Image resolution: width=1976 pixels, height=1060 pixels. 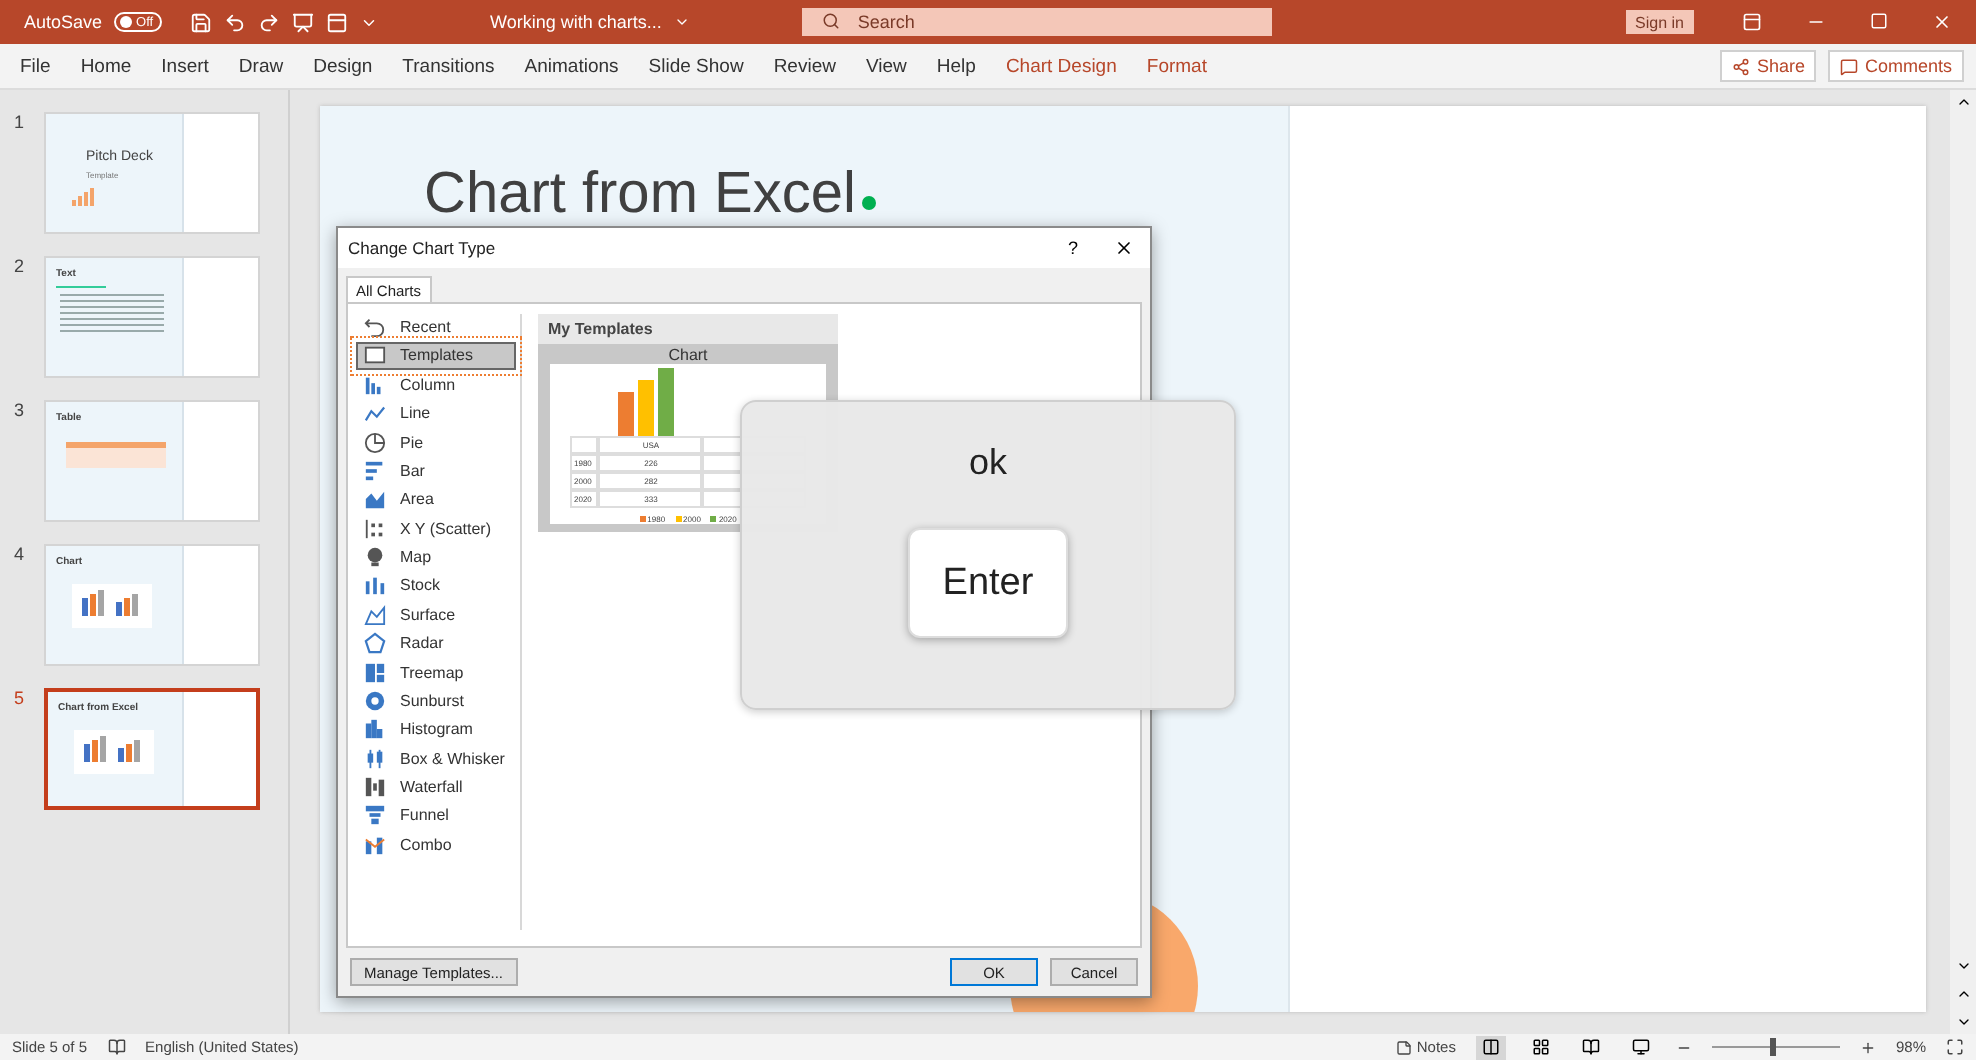 I want to click on ribbon-tab: Review, so click(x=804, y=66).